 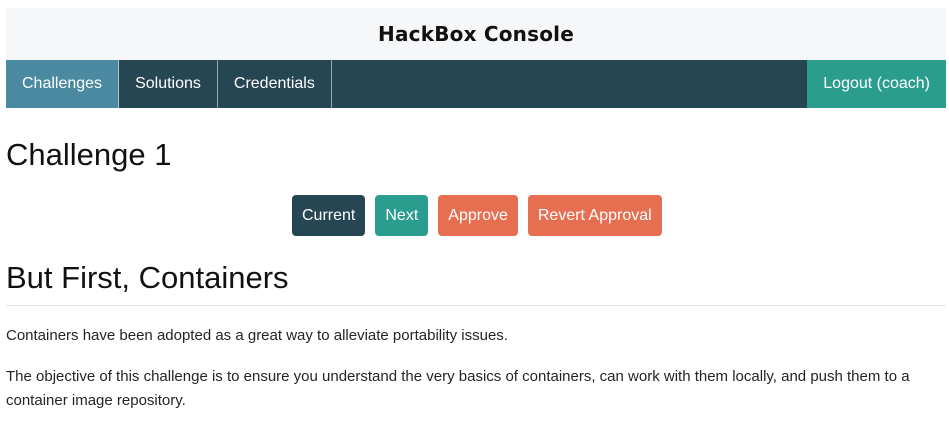 What do you see at coordinates (329, 215) in the screenshot?
I see `current-button: Current` at bounding box center [329, 215].